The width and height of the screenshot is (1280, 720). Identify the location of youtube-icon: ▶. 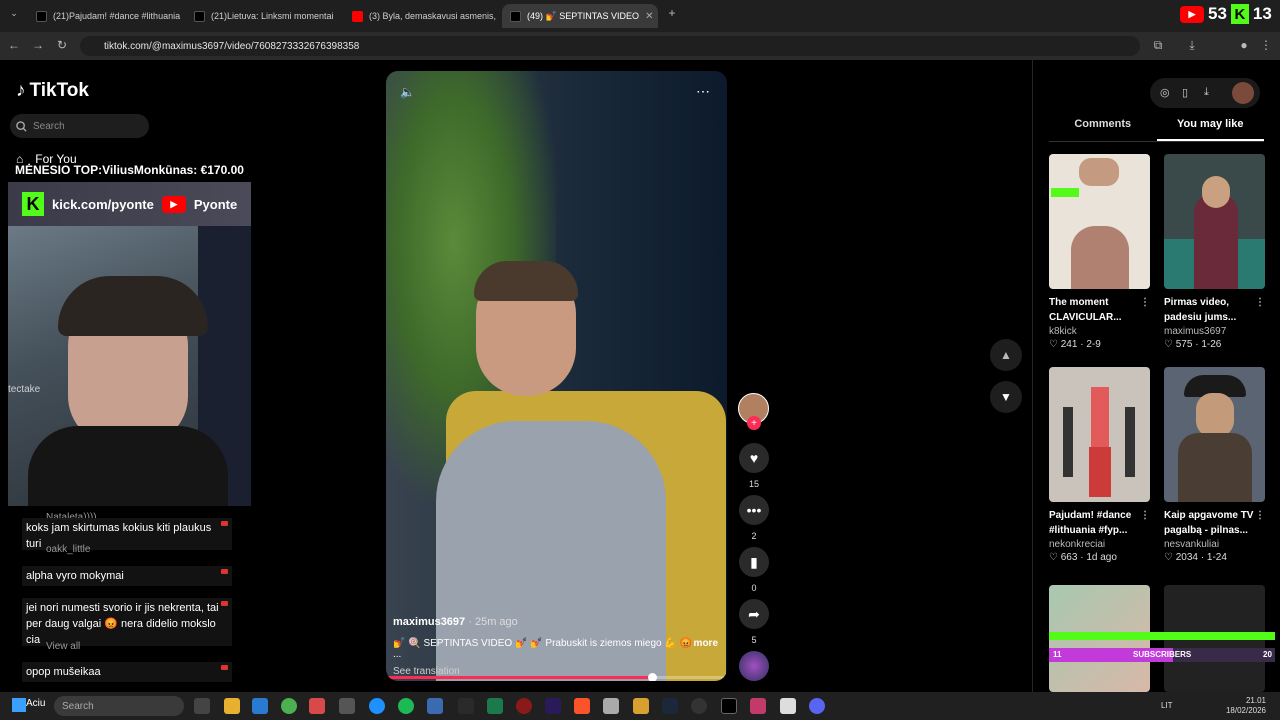
(173, 204).